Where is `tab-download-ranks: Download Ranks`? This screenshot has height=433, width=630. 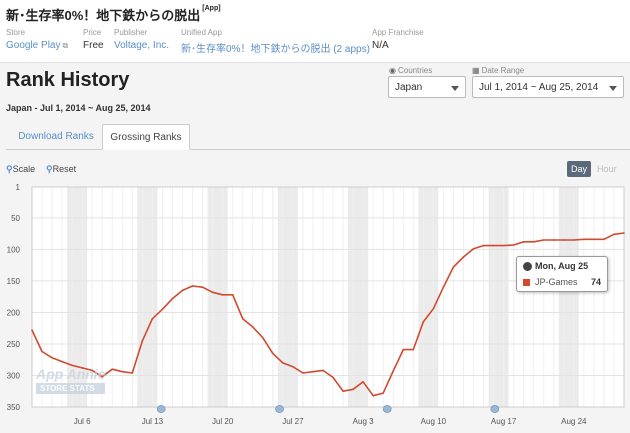 tab-download-ranks: Download Ranks is located at coordinates (56, 137).